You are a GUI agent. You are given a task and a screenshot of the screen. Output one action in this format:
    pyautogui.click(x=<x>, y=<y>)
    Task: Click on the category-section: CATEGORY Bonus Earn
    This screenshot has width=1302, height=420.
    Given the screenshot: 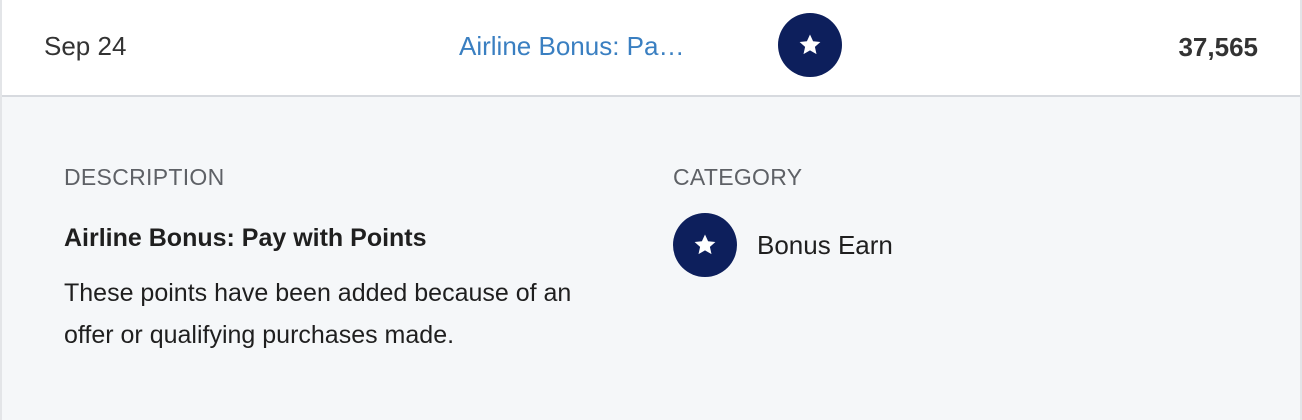 What is the action you would take?
    pyautogui.click(x=923, y=220)
    